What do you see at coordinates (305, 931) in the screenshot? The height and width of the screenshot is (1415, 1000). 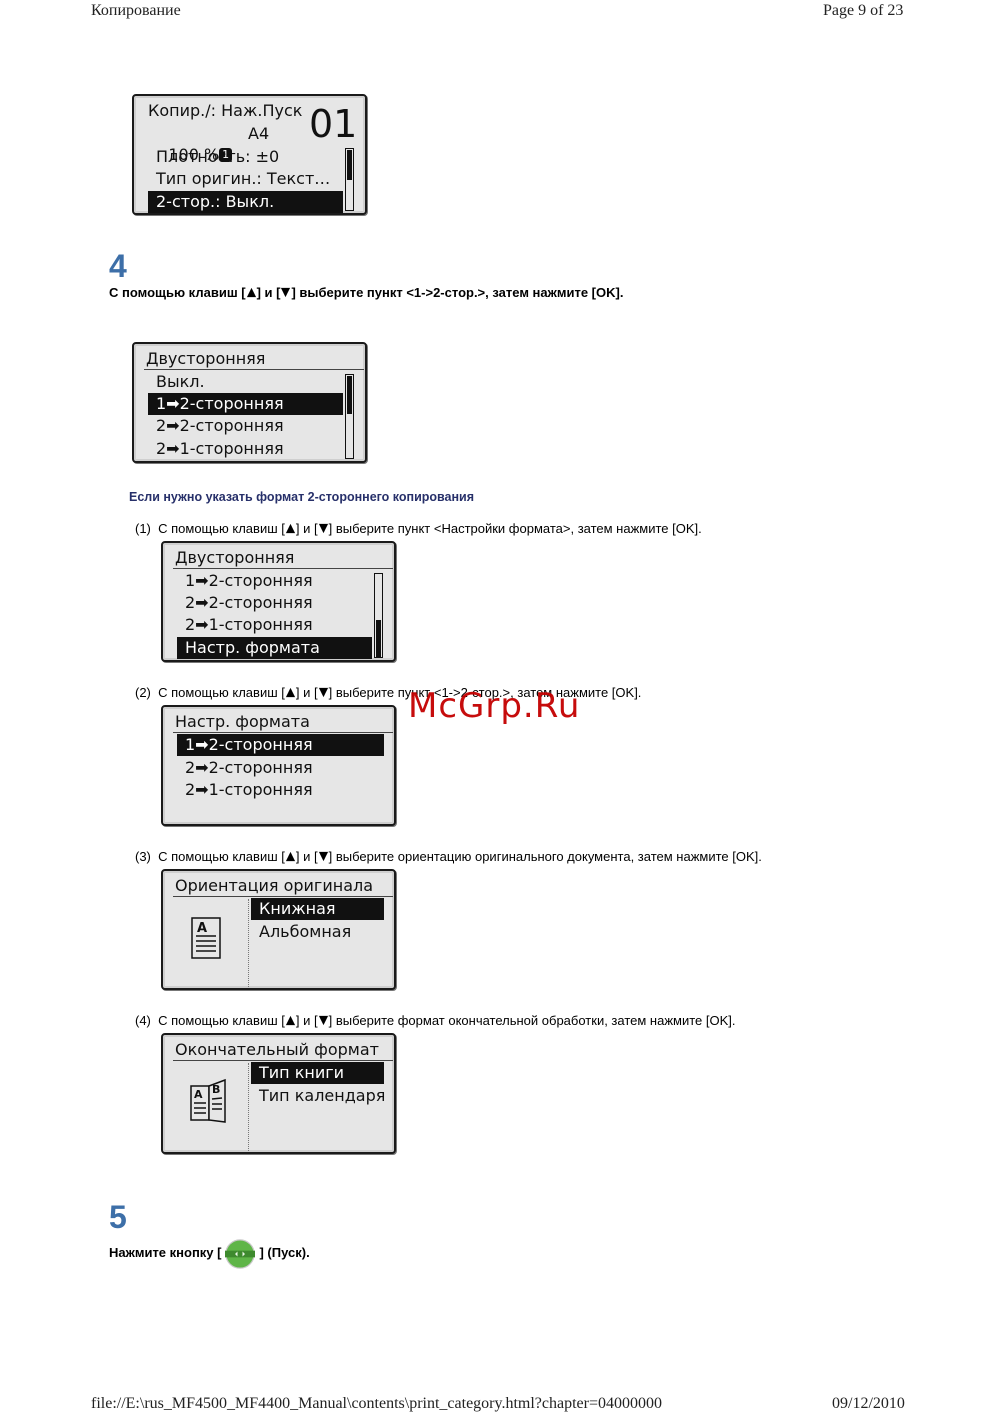 I see `lcd-item-landscape: Альбомная` at bounding box center [305, 931].